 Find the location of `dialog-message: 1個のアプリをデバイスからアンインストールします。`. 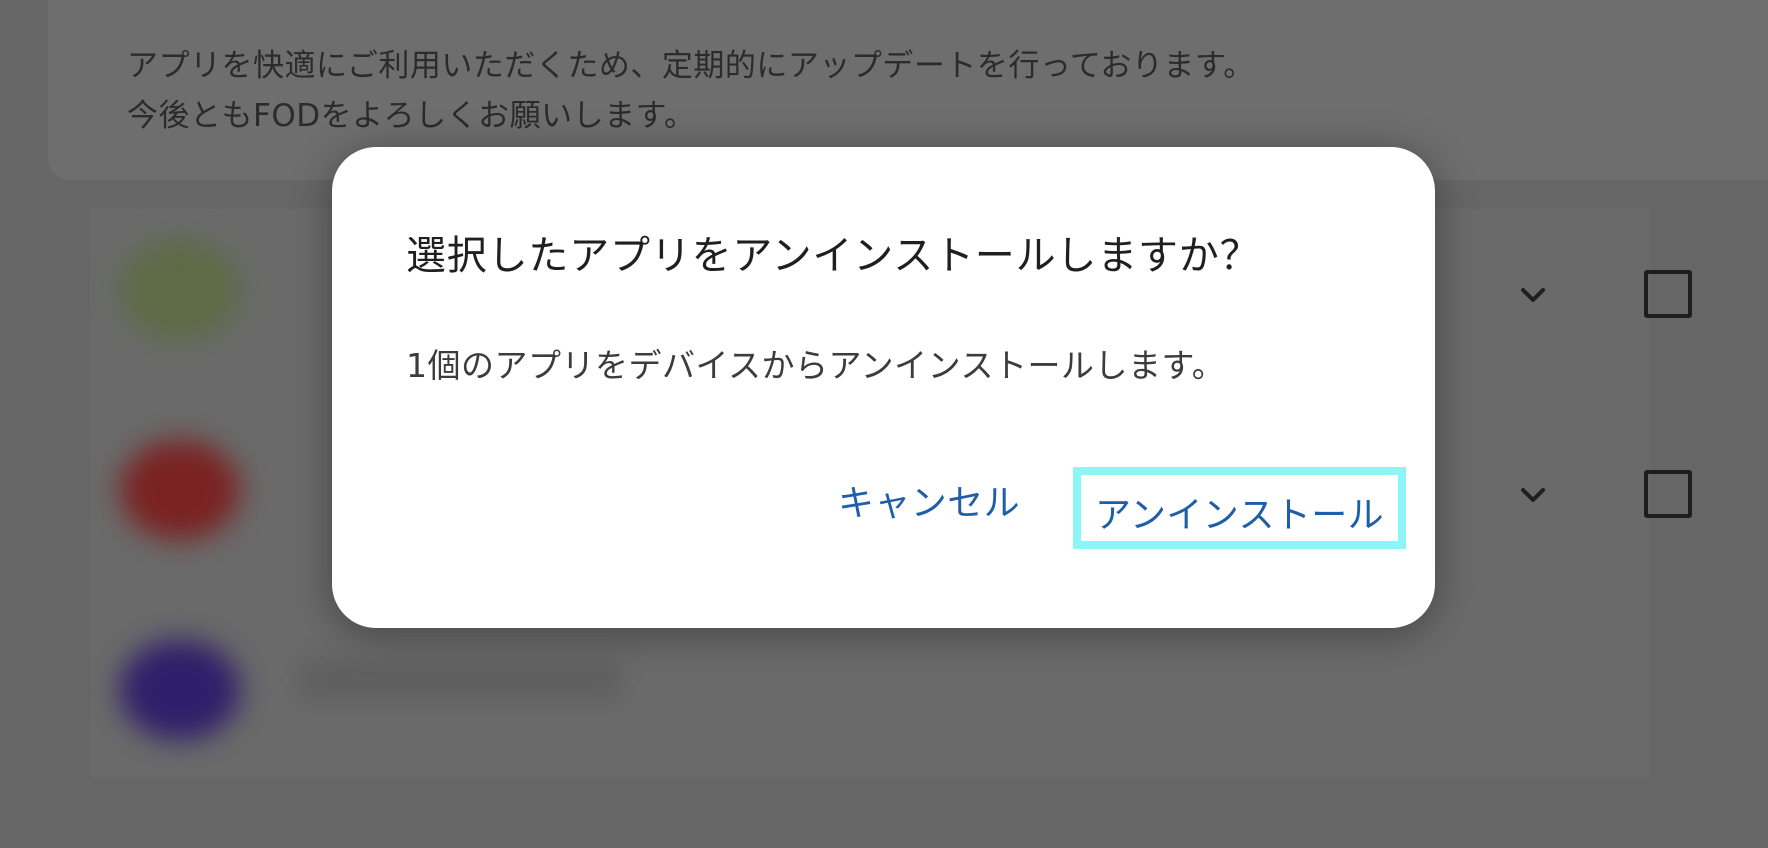

dialog-message: 1個のアプリをデバイスからアンインストールします。 is located at coordinates (816, 365).